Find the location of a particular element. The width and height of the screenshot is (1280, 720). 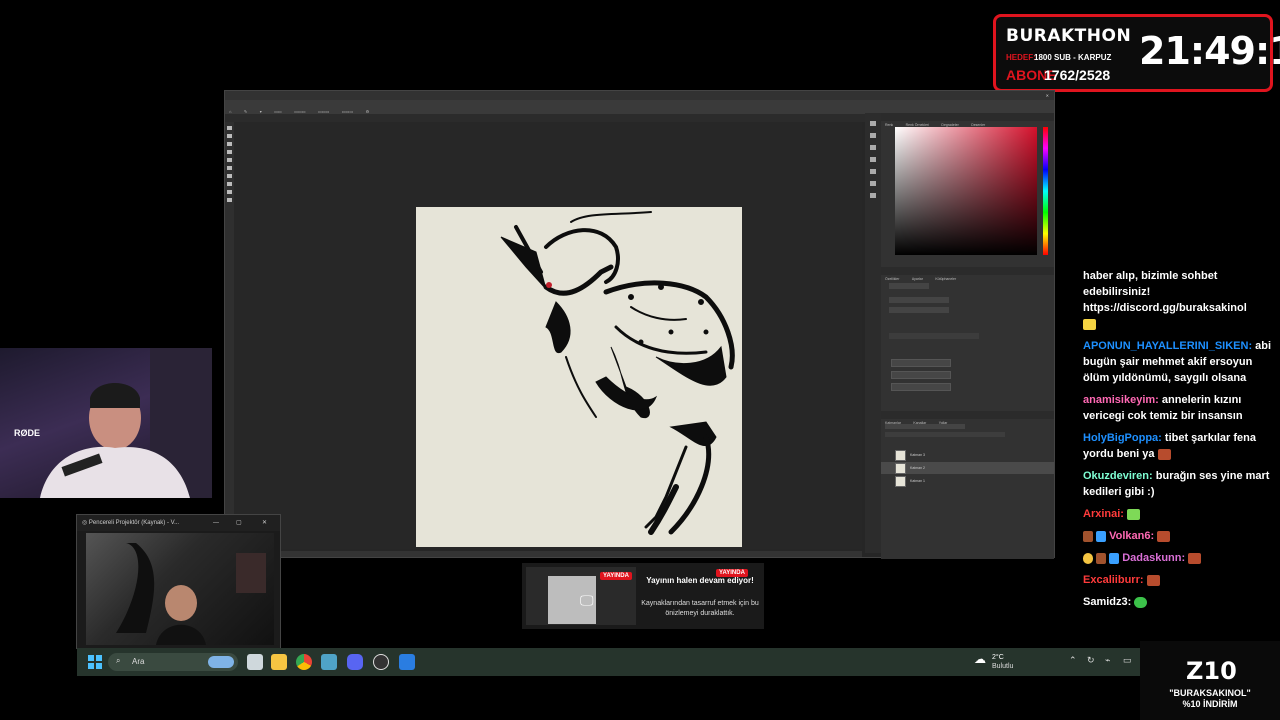

layer-name: Katman 1 is located at coordinates (917, 481).